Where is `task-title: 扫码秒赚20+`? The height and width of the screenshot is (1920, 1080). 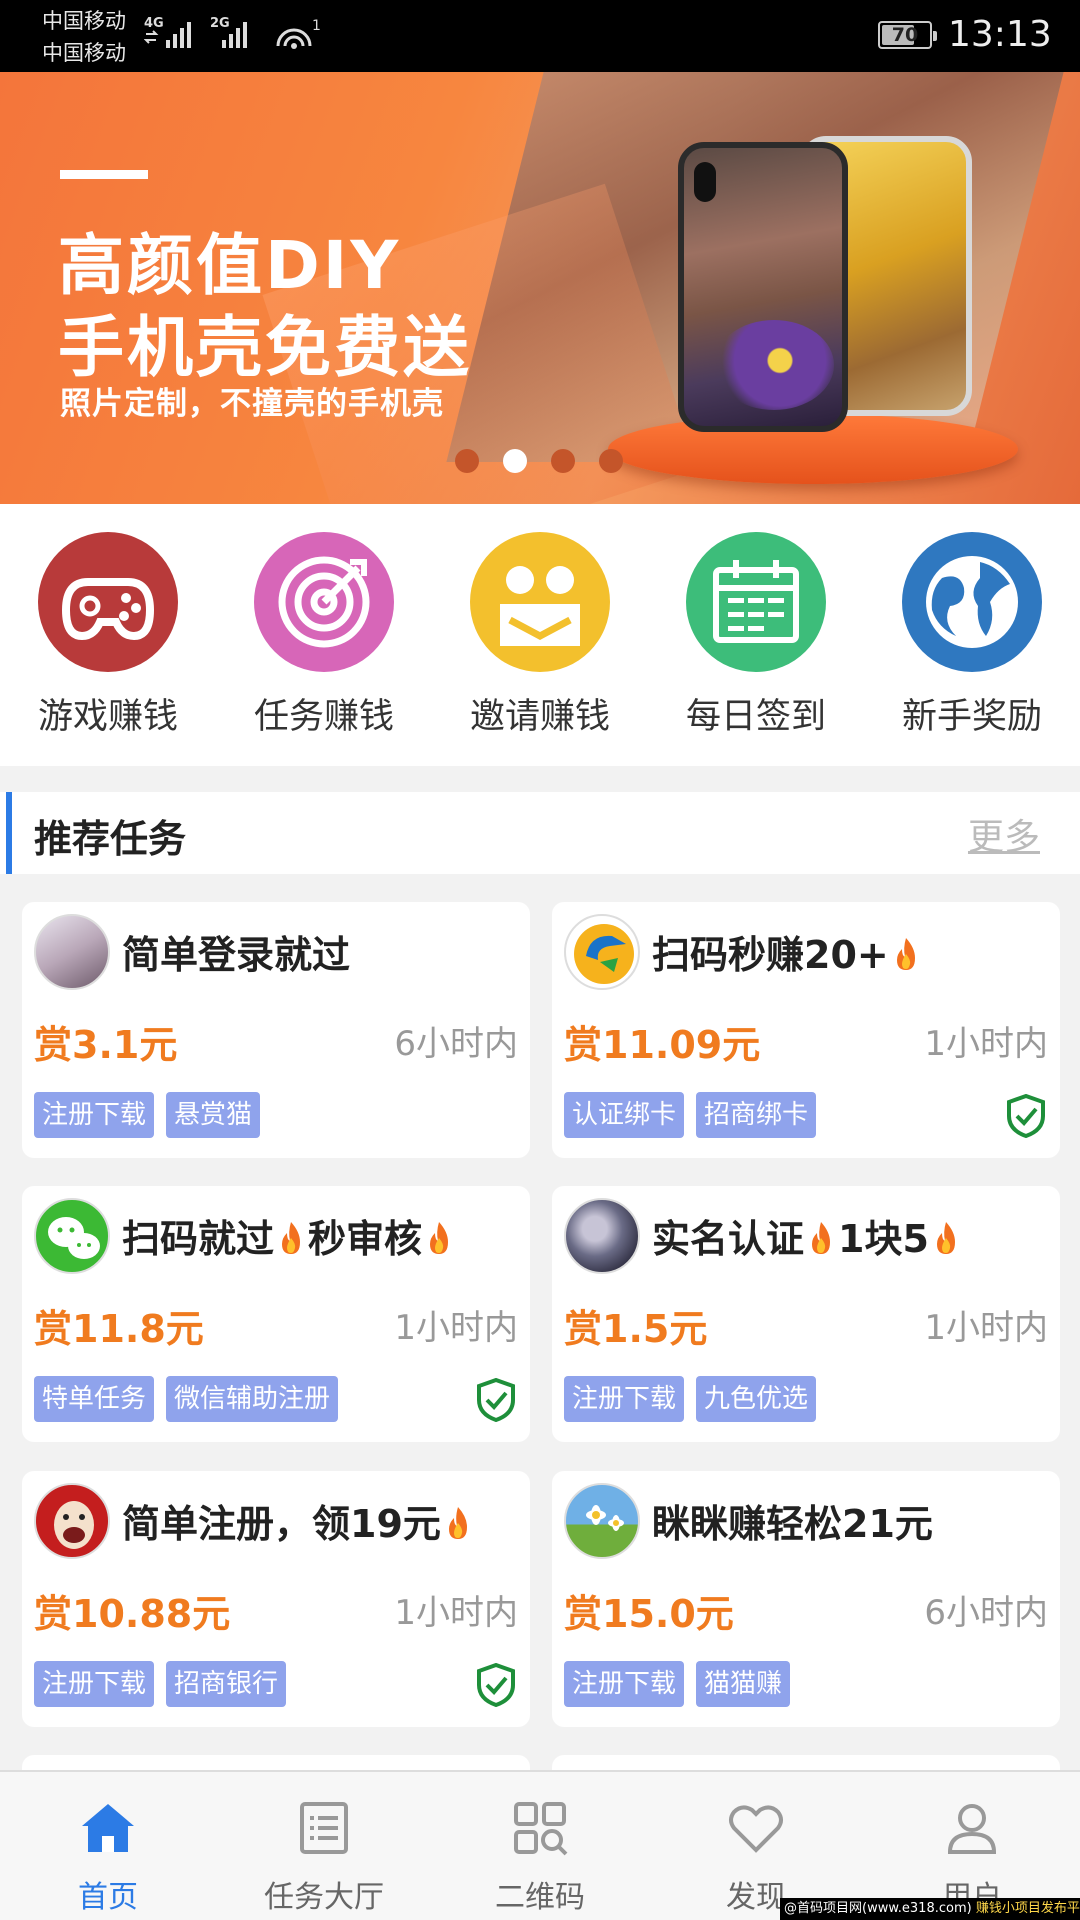 task-title: 扫码秒赚20+ is located at coordinates (787, 951).